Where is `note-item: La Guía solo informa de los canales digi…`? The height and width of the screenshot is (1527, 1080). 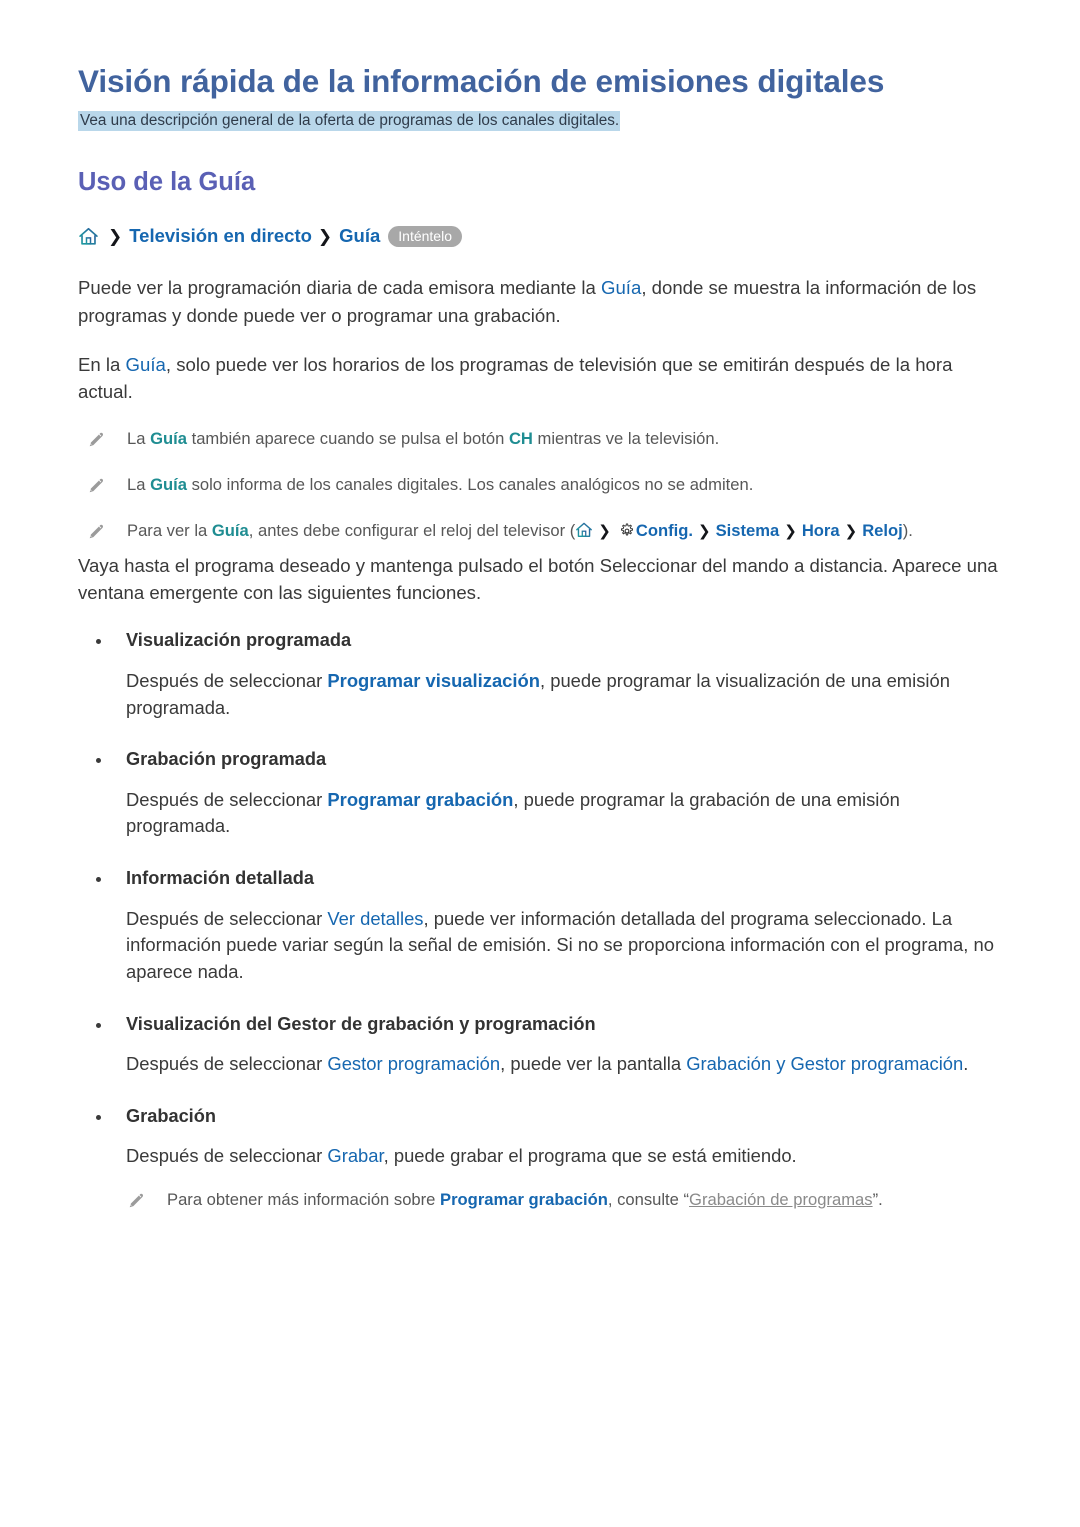
note-item: La Guía solo informa de los canales digi… is located at coordinates (543, 485).